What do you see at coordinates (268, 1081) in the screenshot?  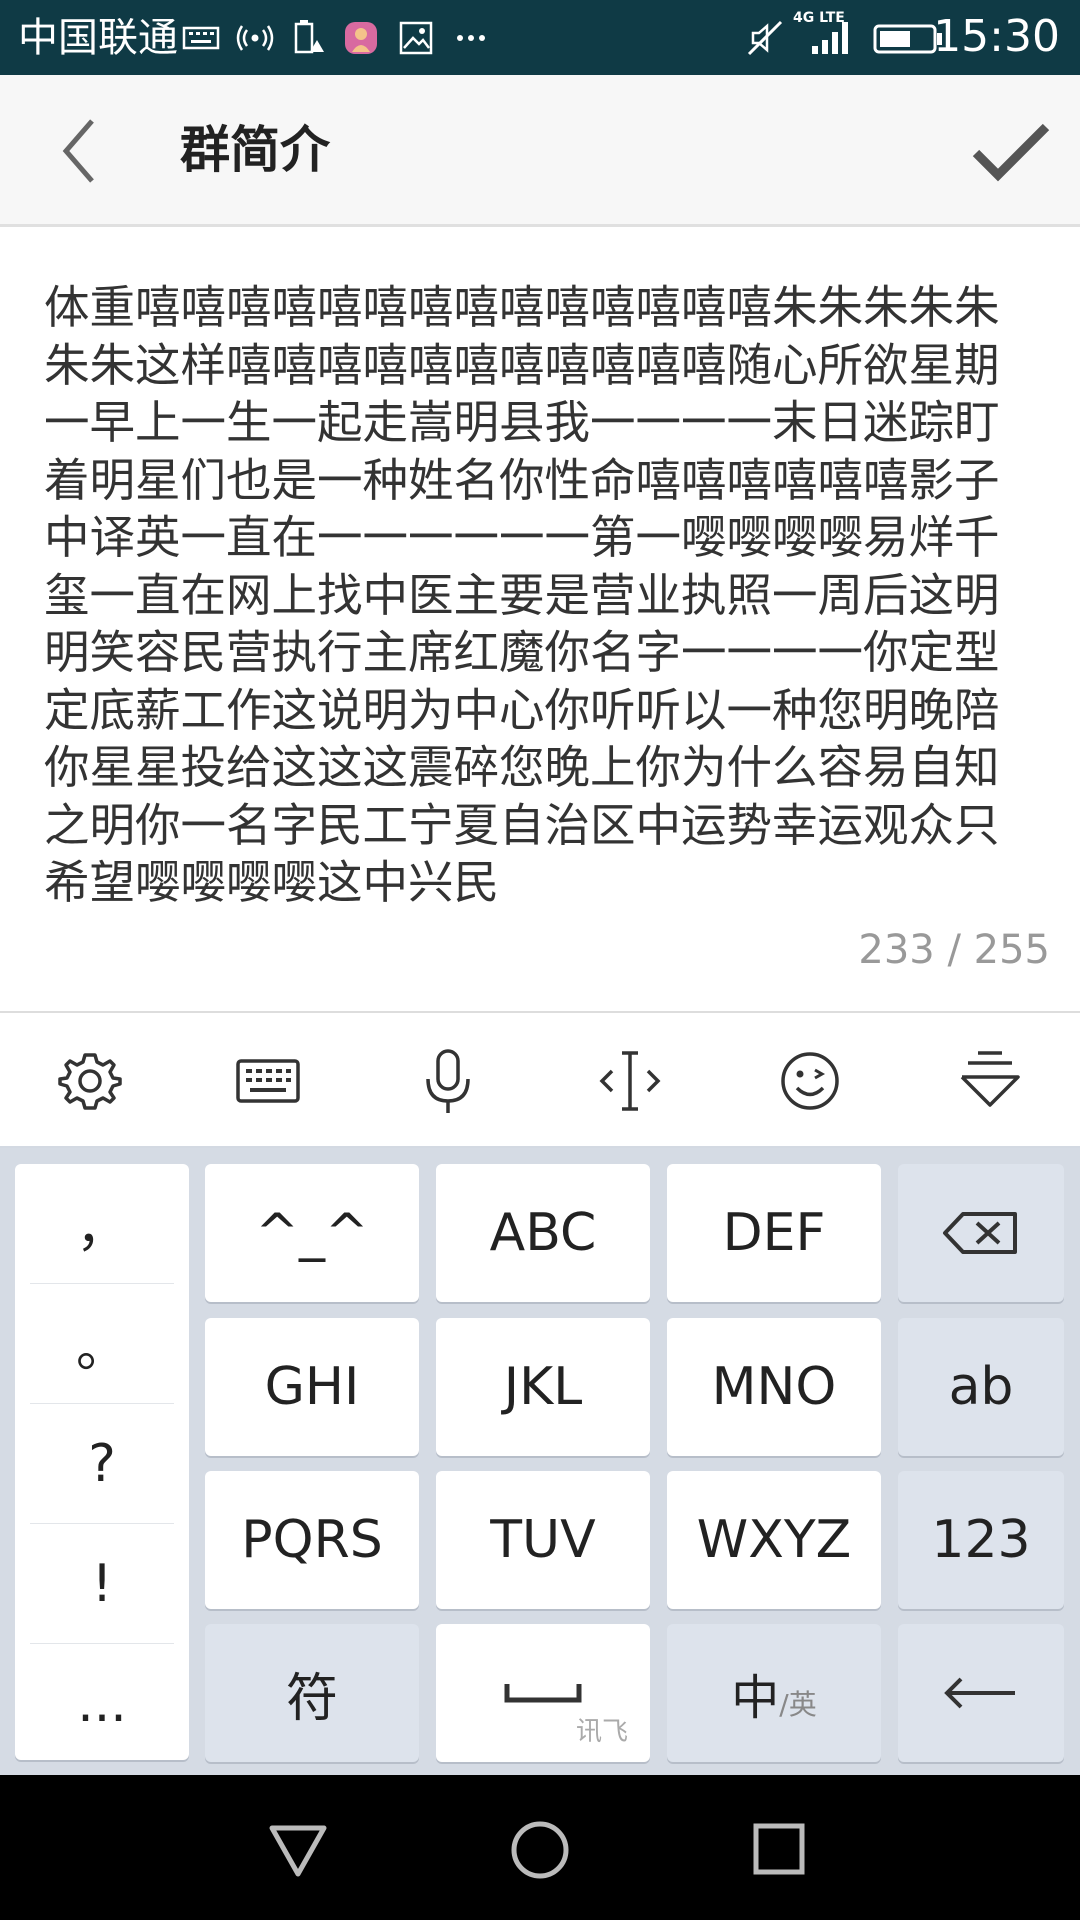 I see `keyboard-layout-icon` at bounding box center [268, 1081].